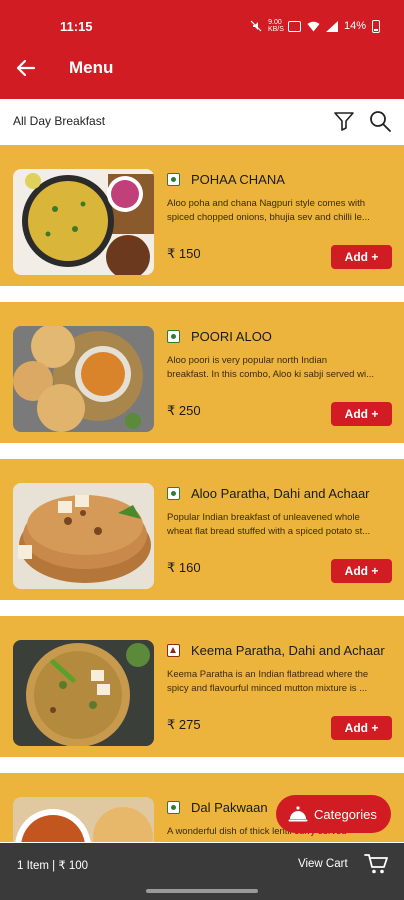  What do you see at coordinates (376, 26) in the screenshot?
I see `battery-icon` at bounding box center [376, 26].